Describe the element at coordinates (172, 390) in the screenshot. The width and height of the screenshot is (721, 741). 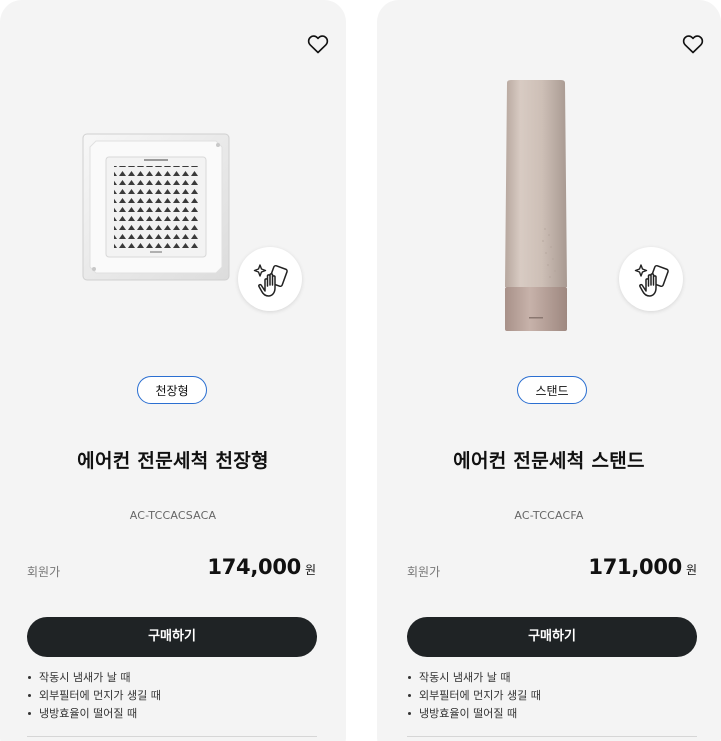
I see `type-chip: 천장형` at that location.